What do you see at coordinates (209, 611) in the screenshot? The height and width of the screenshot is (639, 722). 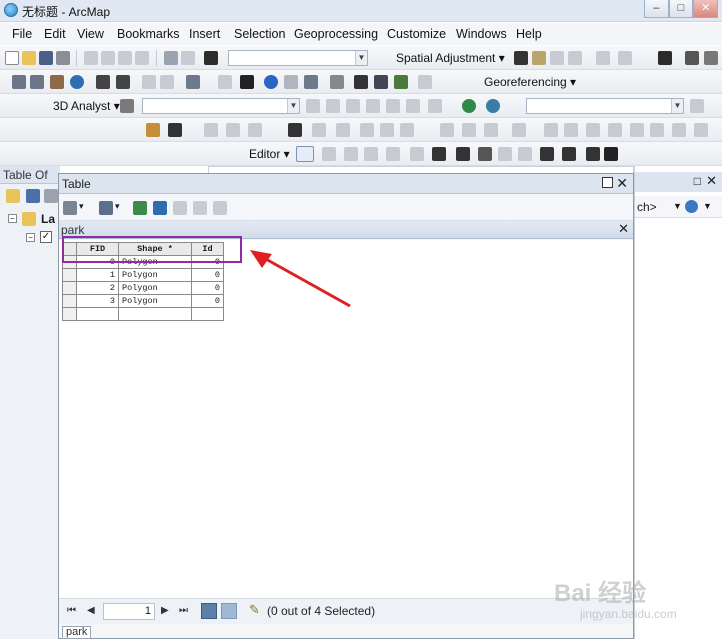 I see `show-all-records-icon` at bounding box center [209, 611].